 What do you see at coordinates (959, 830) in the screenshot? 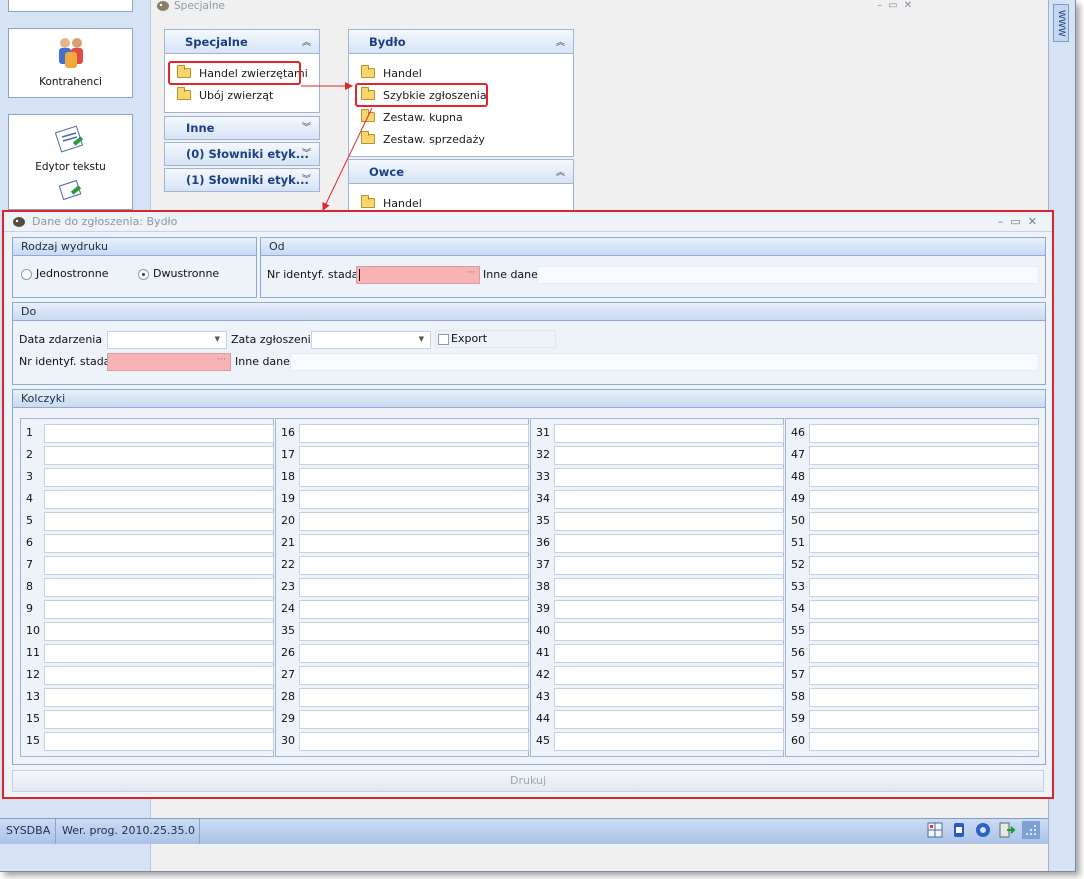
I see `database-icon` at bounding box center [959, 830].